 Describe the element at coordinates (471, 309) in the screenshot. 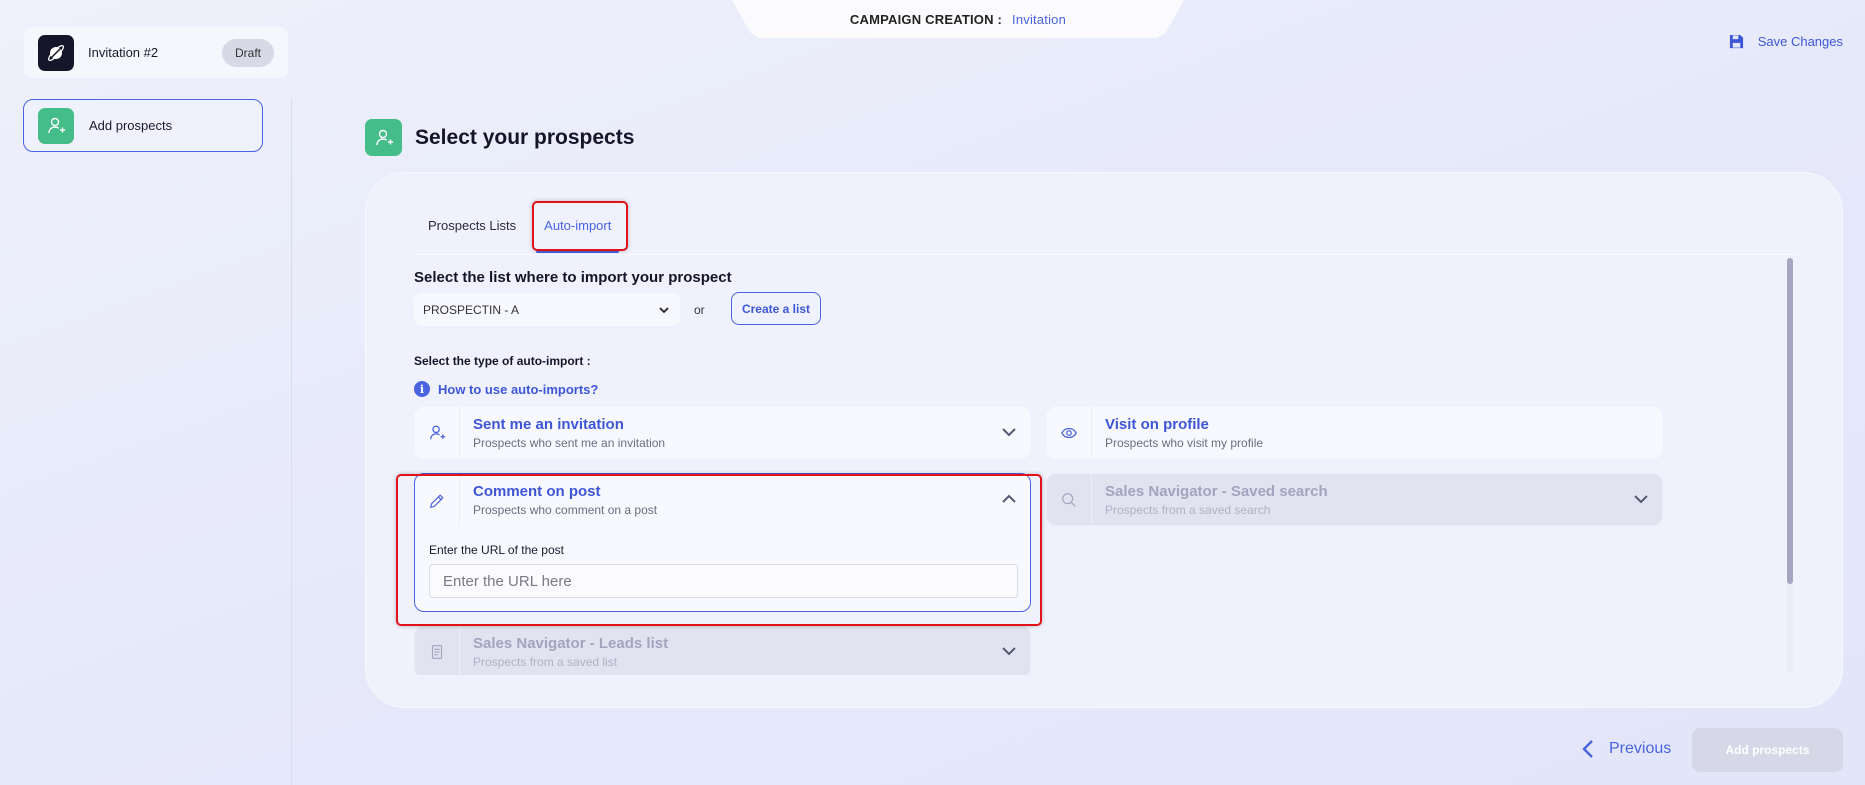

I see `list-select-value: PROSPECTIN - A` at that location.